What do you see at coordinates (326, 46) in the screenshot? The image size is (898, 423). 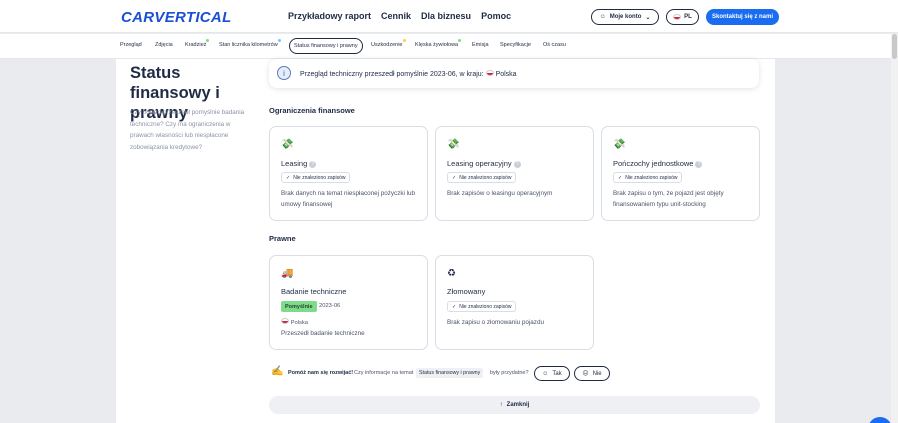 I see `tab-financial-legal: Status finansowy i prawny` at bounding box center [326, 46].